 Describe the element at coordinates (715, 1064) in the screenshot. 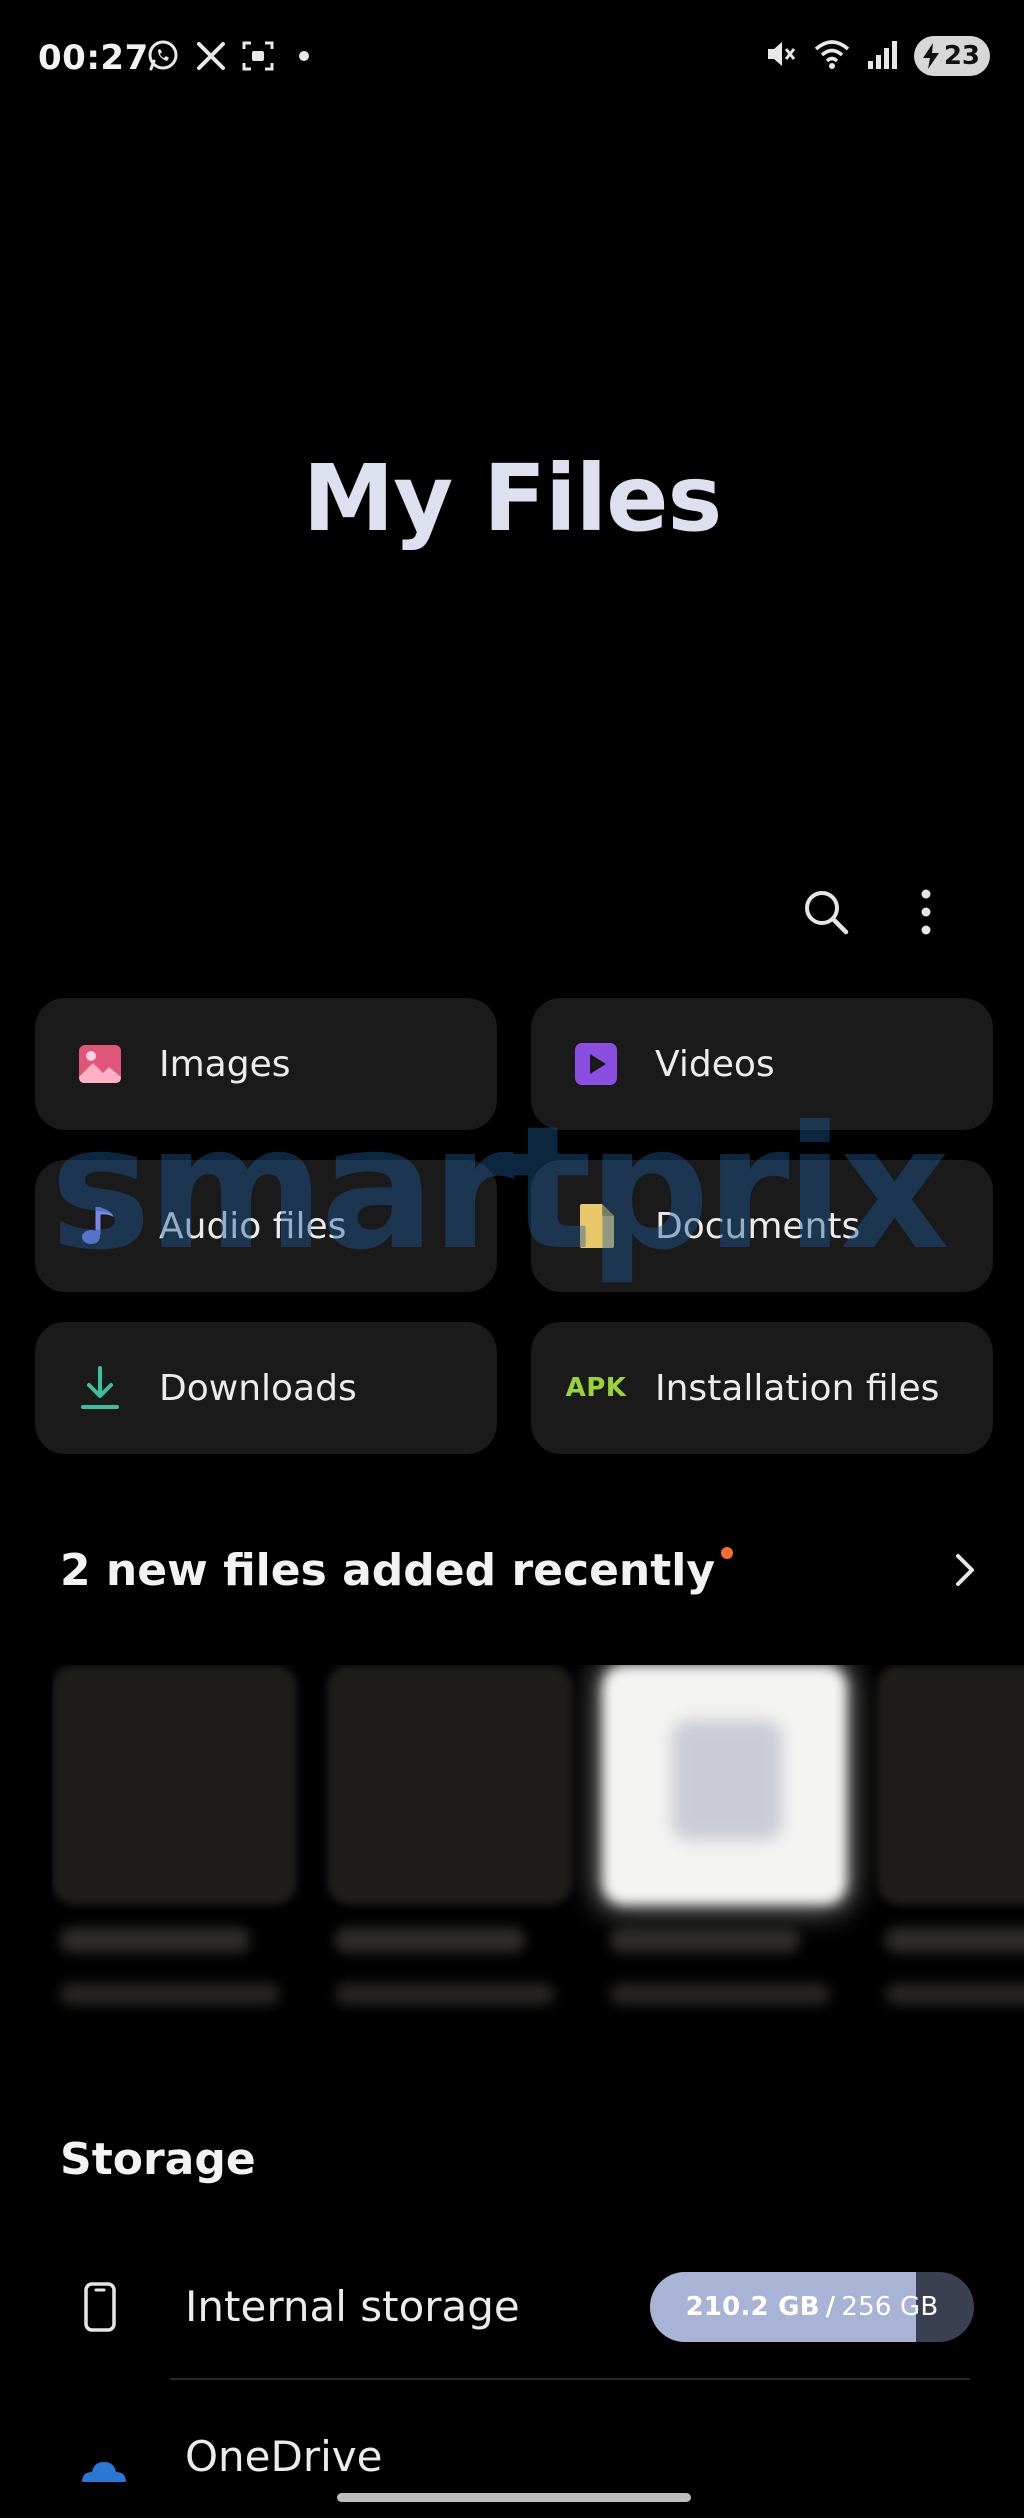

I see `category-label: Videos` at that location.